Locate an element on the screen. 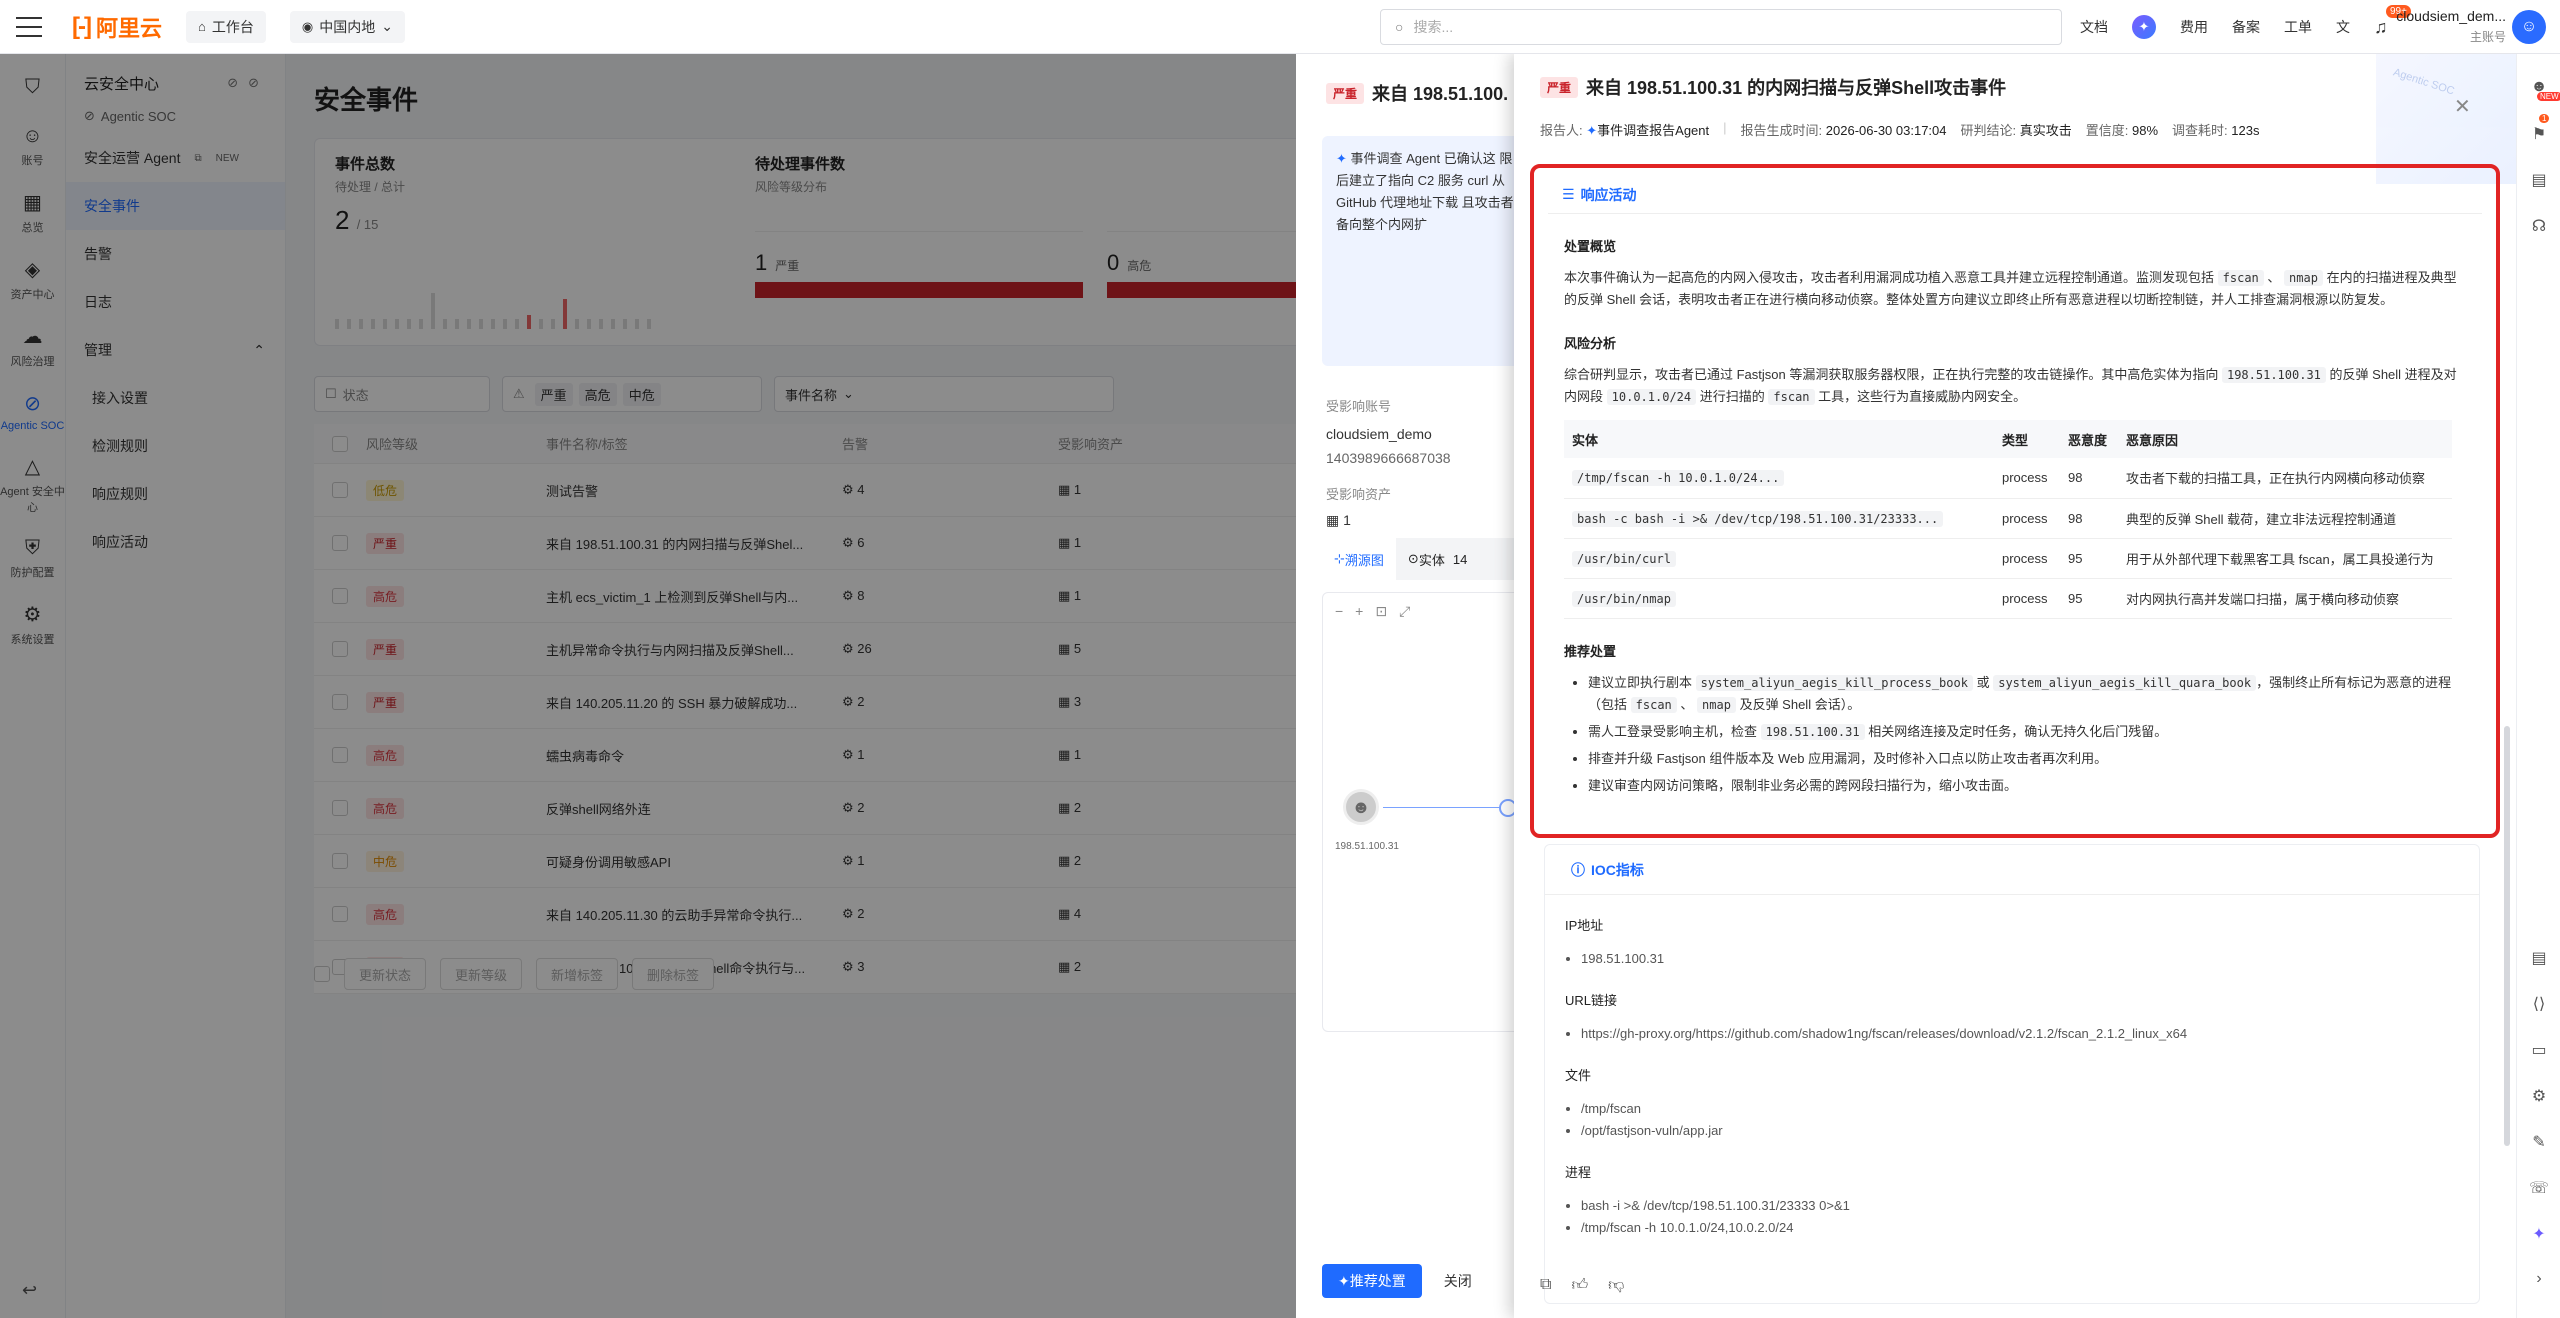 The width and height of the screenshot is (2560, 1318). tab-entities: ⊙ 实体 14 is located at coordinates (1437, 559).